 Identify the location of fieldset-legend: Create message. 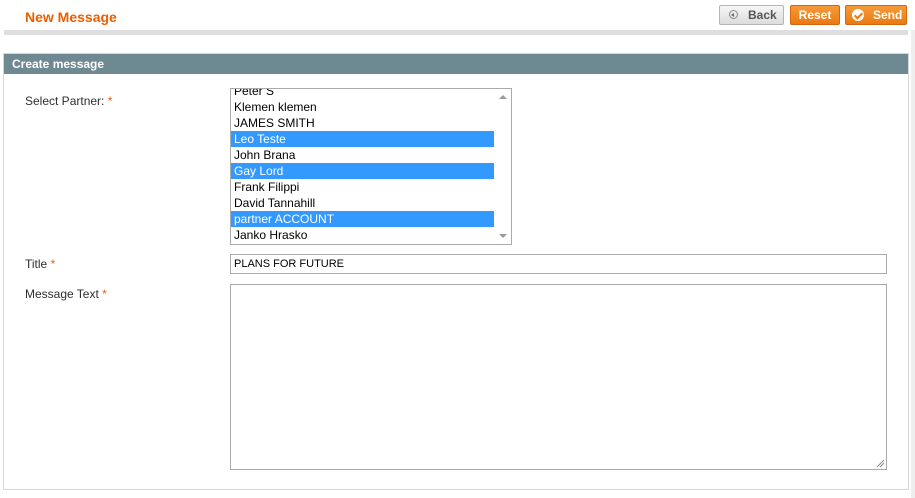
(456, 64).